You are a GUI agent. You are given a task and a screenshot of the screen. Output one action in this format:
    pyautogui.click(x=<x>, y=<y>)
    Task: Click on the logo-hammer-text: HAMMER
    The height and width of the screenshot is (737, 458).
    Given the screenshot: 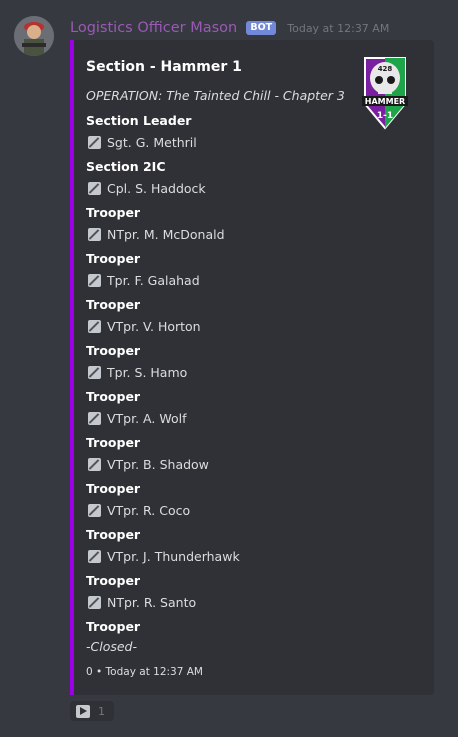 What is the action you would take?
    pyautogui.click(x=385, y=101)
    